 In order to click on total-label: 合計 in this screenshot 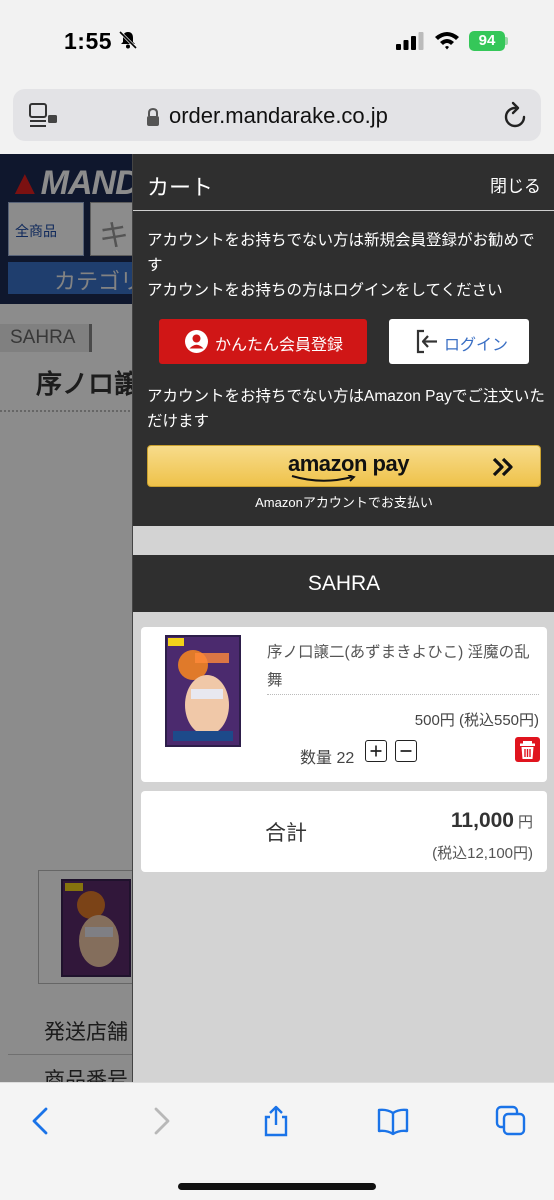, I will do `click(286, 833)`.